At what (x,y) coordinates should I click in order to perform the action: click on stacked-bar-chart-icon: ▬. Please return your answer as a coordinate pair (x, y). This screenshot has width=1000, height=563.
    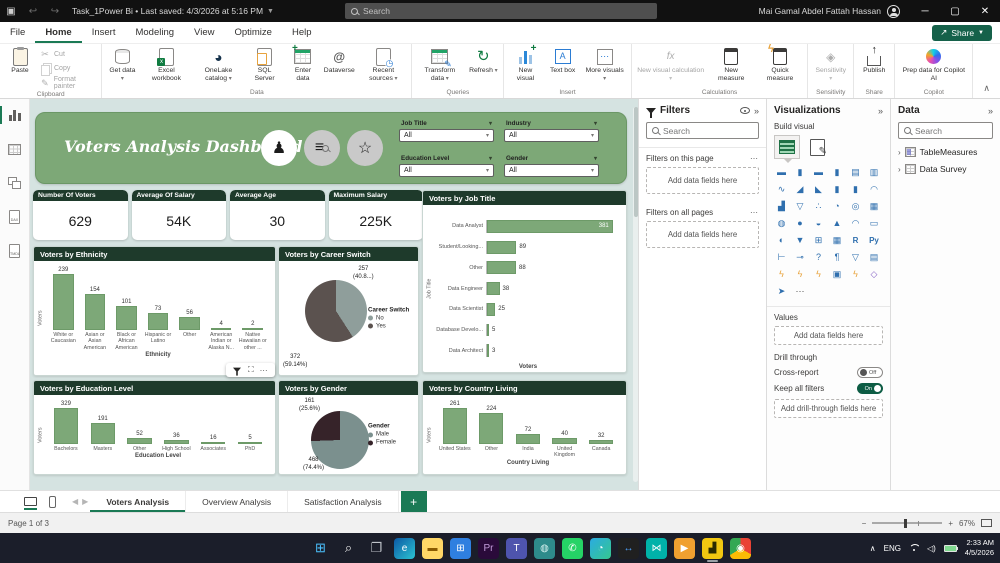
    Looking at the image, I should click on (781, 172).